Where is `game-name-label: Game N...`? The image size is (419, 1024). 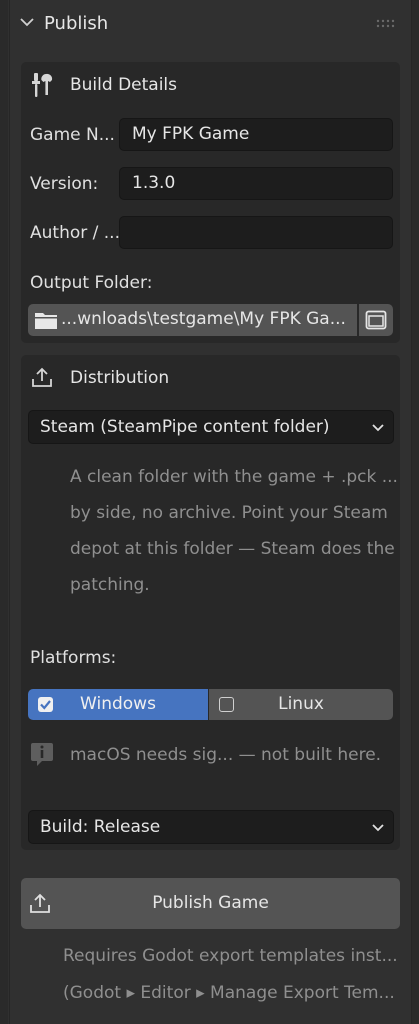
game-name-label: Game N... is located at coordinates (72, 135).